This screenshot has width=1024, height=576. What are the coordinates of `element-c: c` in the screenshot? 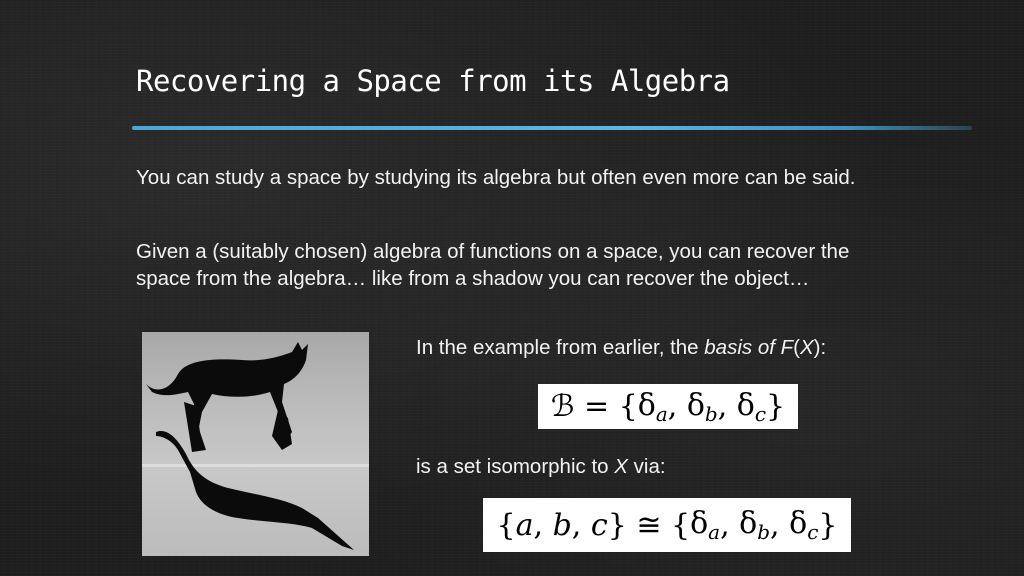 It's located at (599, 525).